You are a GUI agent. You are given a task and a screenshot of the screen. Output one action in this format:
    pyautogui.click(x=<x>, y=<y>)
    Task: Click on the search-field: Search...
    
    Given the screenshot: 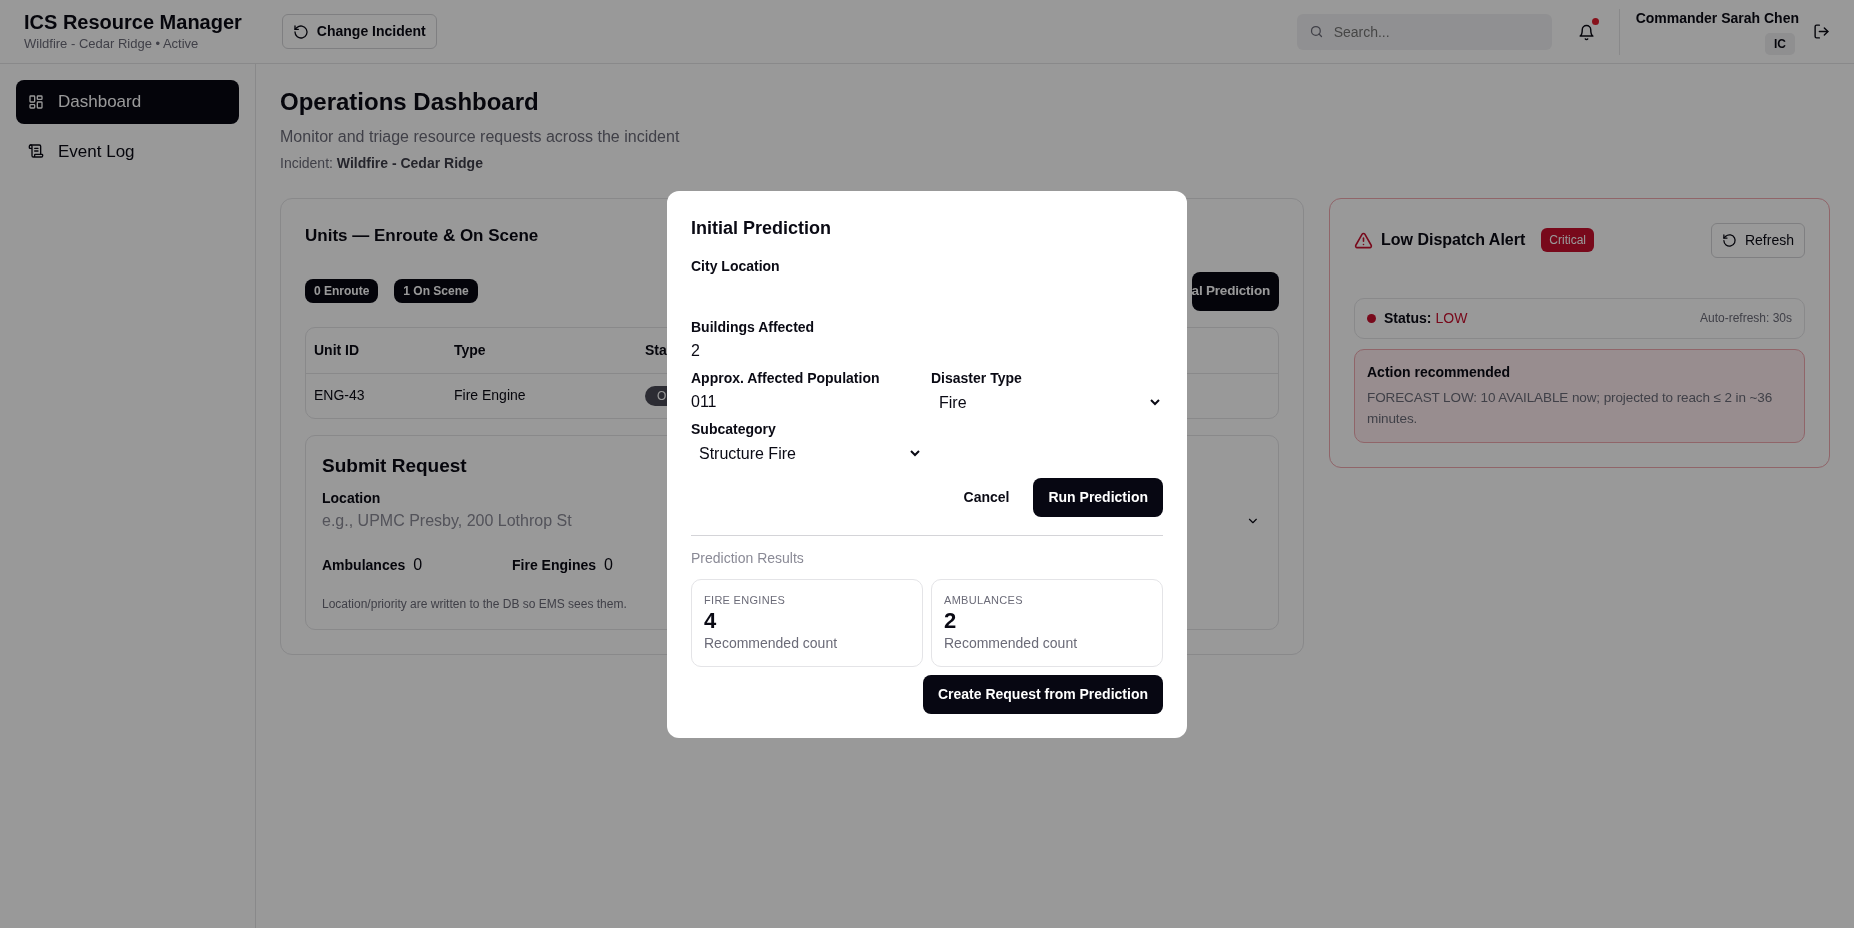 What is the action you would take?
    pyautogui.click(x=1424, y=31)
    